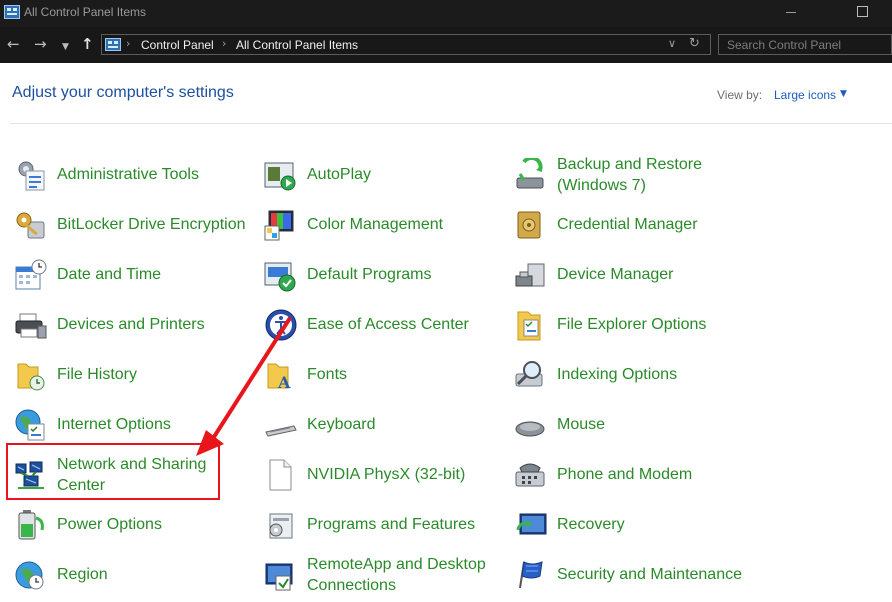 This screenshot has height=602, width=892. What do you see at coordinates (388, 324) in the screenshot?
I see `item-label: Ease of Access Center` at bounding box center [388, 324].